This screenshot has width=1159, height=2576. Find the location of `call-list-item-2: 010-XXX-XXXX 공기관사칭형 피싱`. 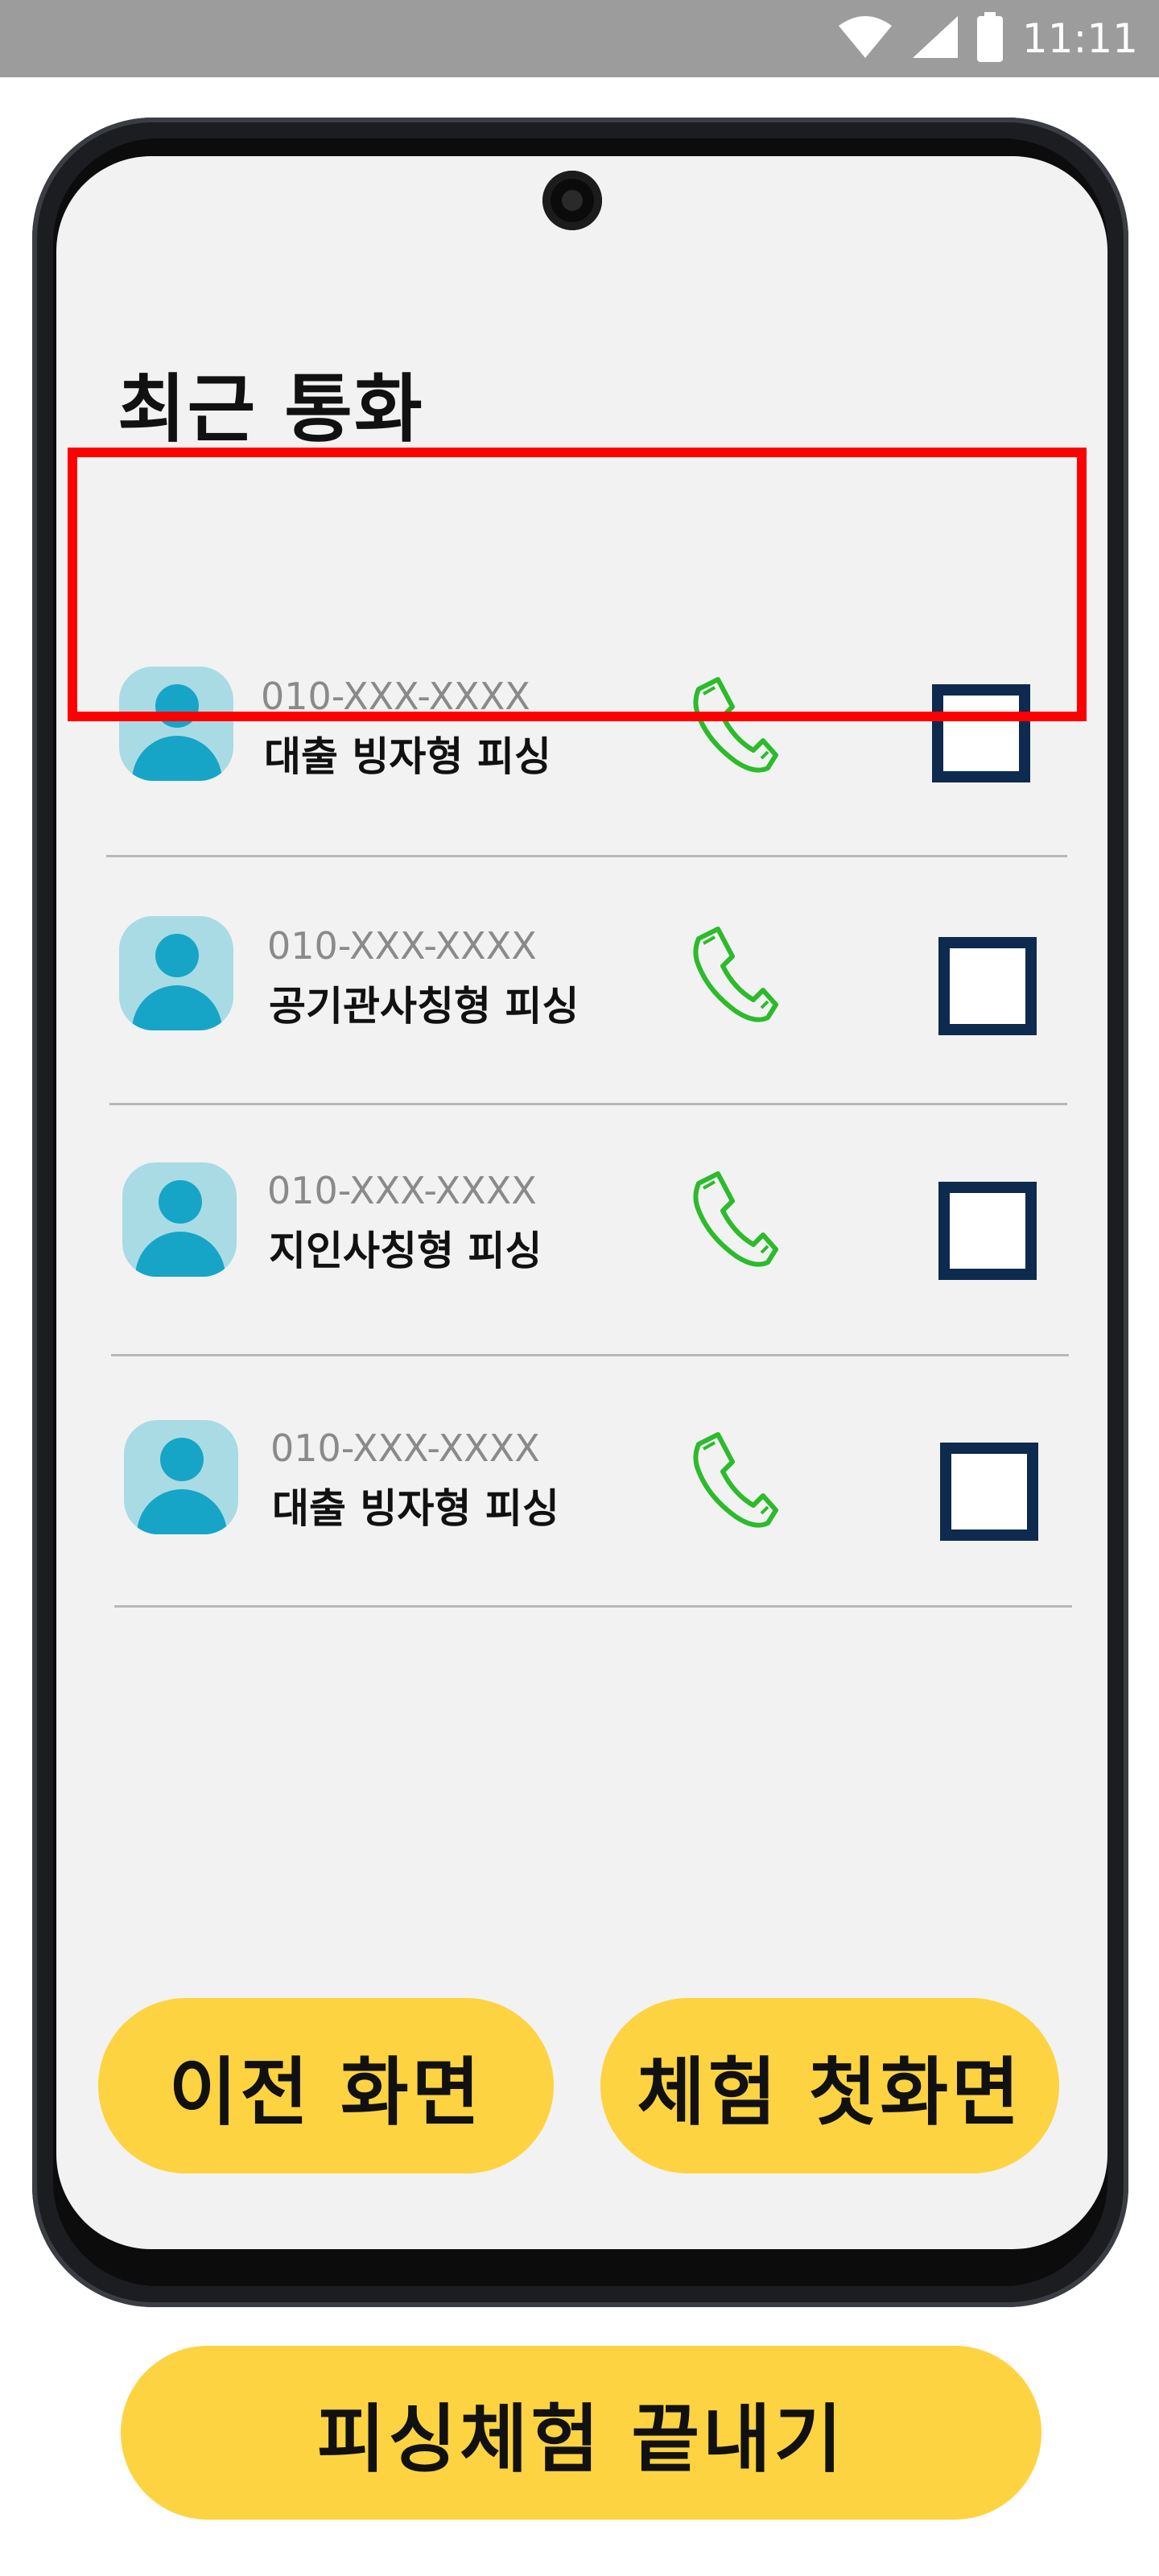

call-list-item-2: 010-XXX-XXXX 공기관사칭형 피싱 is located at coordinates (581, 1007).